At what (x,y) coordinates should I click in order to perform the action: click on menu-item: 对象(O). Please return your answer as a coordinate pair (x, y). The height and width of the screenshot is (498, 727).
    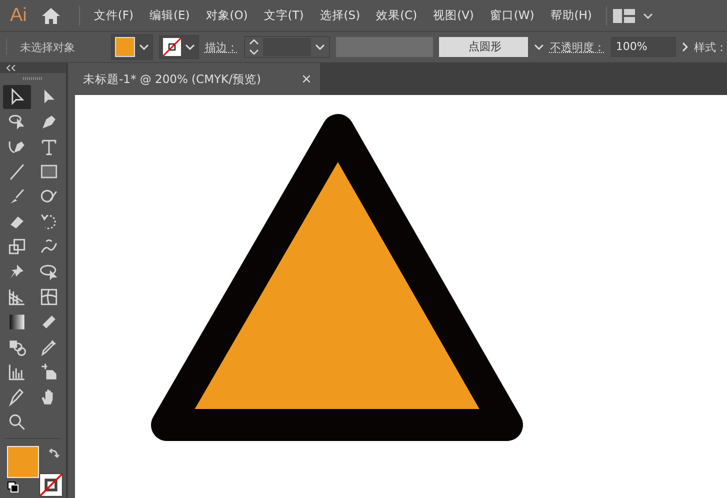
    Looking at the image, I should click on (227, 15).